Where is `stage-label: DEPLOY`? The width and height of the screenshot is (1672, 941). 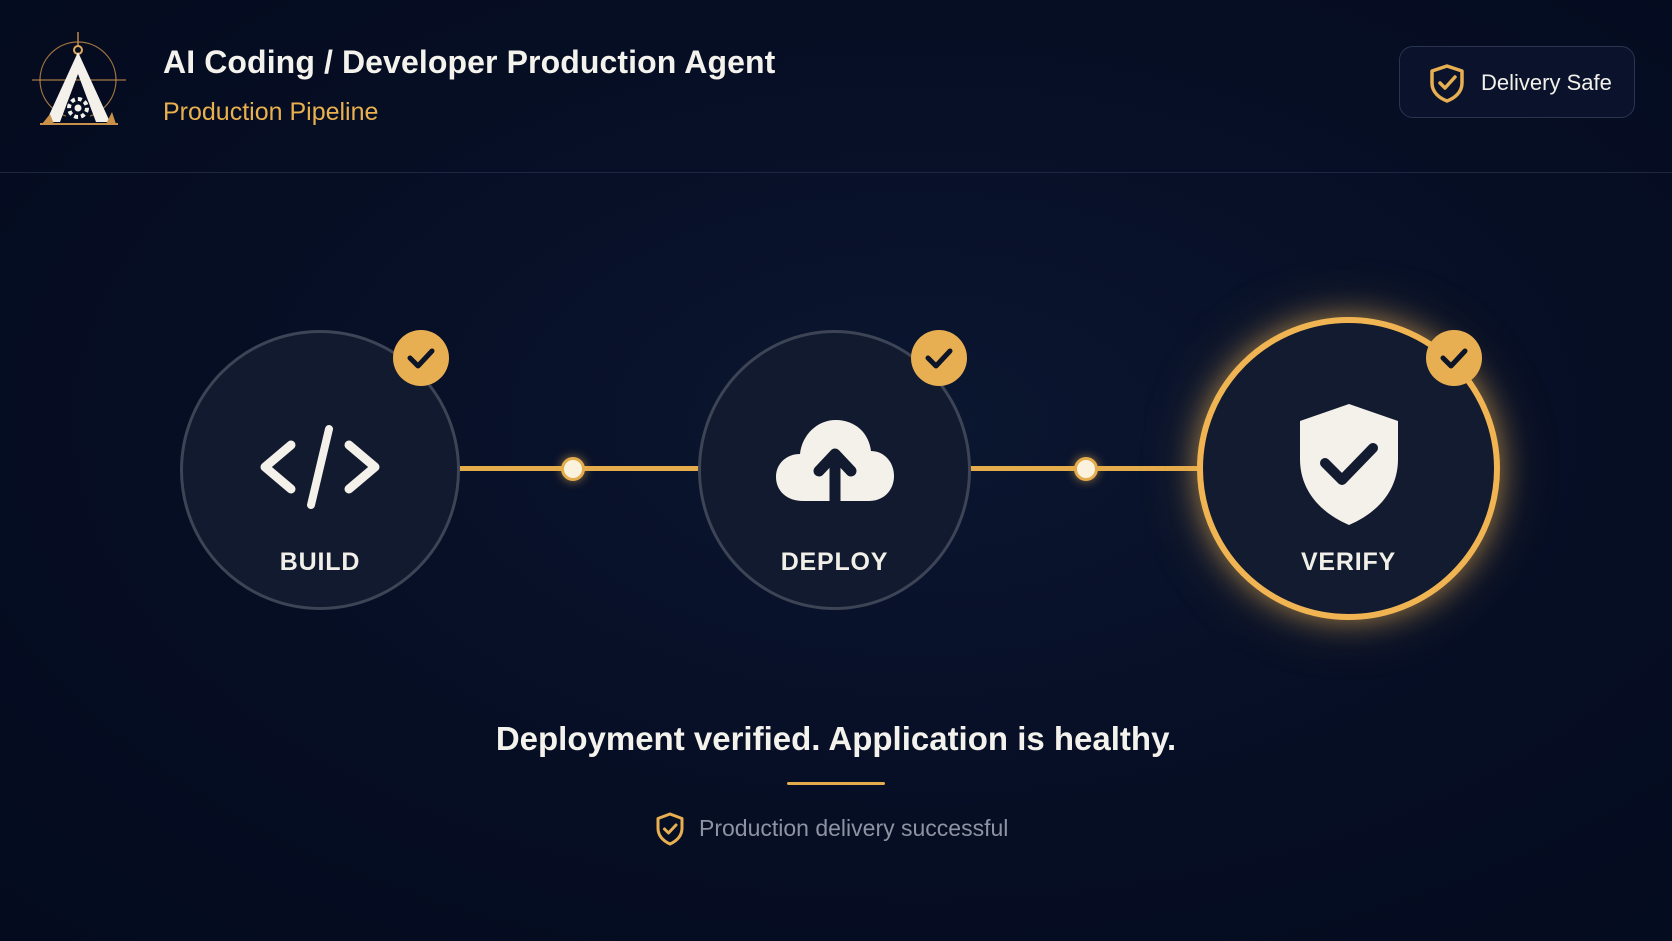
stage-label: DEPLOY is located at coordinates (834, 562).